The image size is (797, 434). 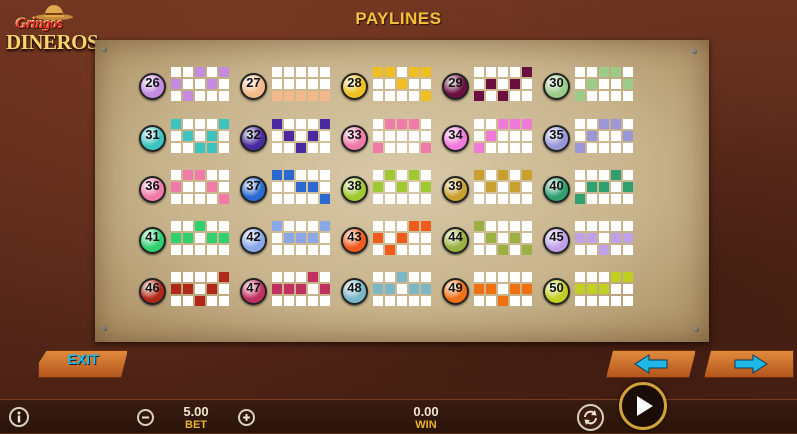 What do you see at coordinates (83, 364) in the screenshot?
I see `exit-button: EXIT` at bounding box center [83, 364].